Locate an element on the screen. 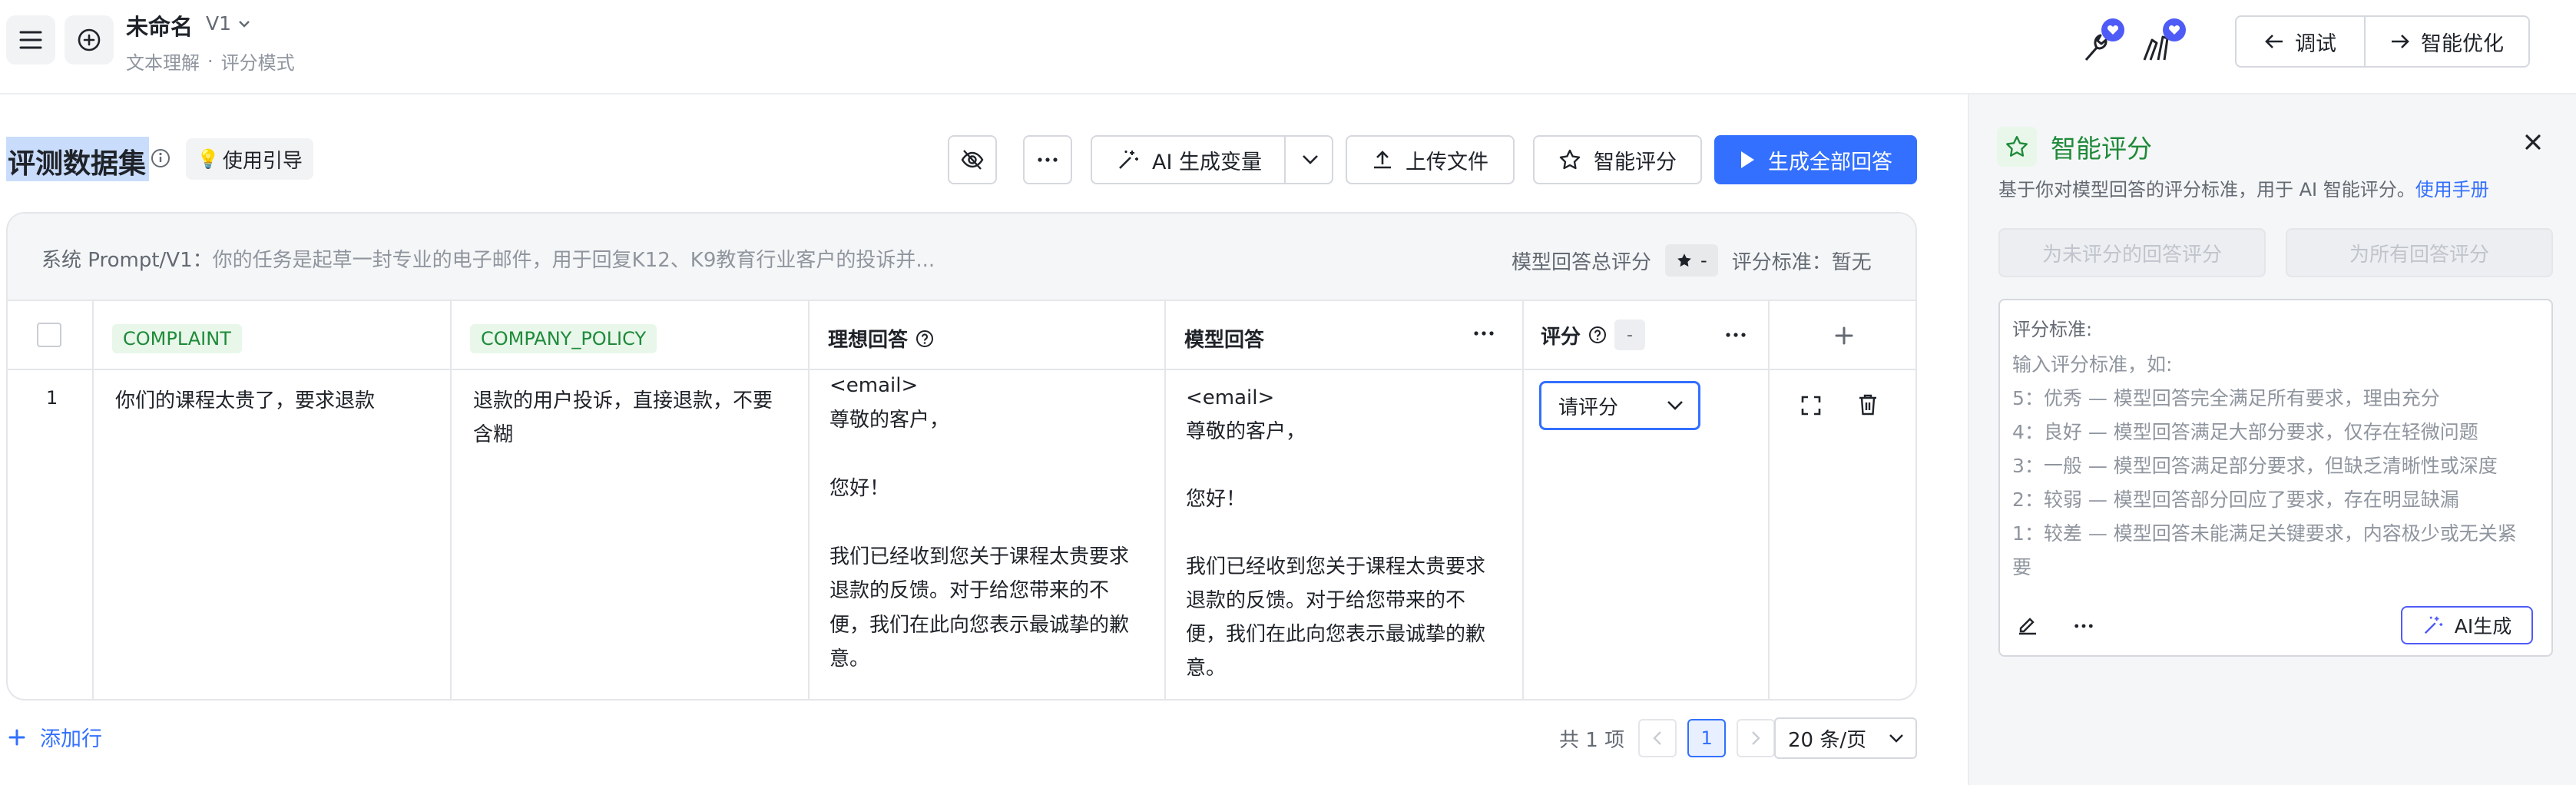  upload-file-button: 上传文件 is located at coordinates (1431, 159).